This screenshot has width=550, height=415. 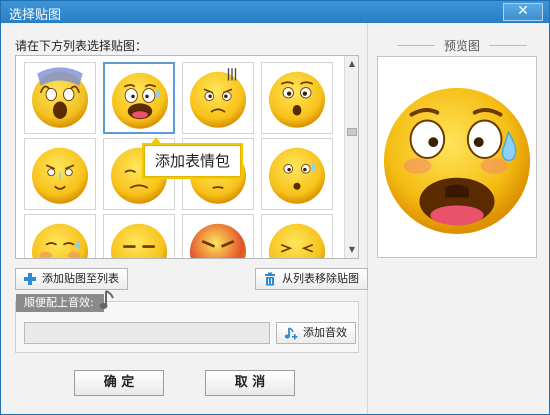 I want to click on tooltip-label: 添加表情包, so click(x=193, y=161).